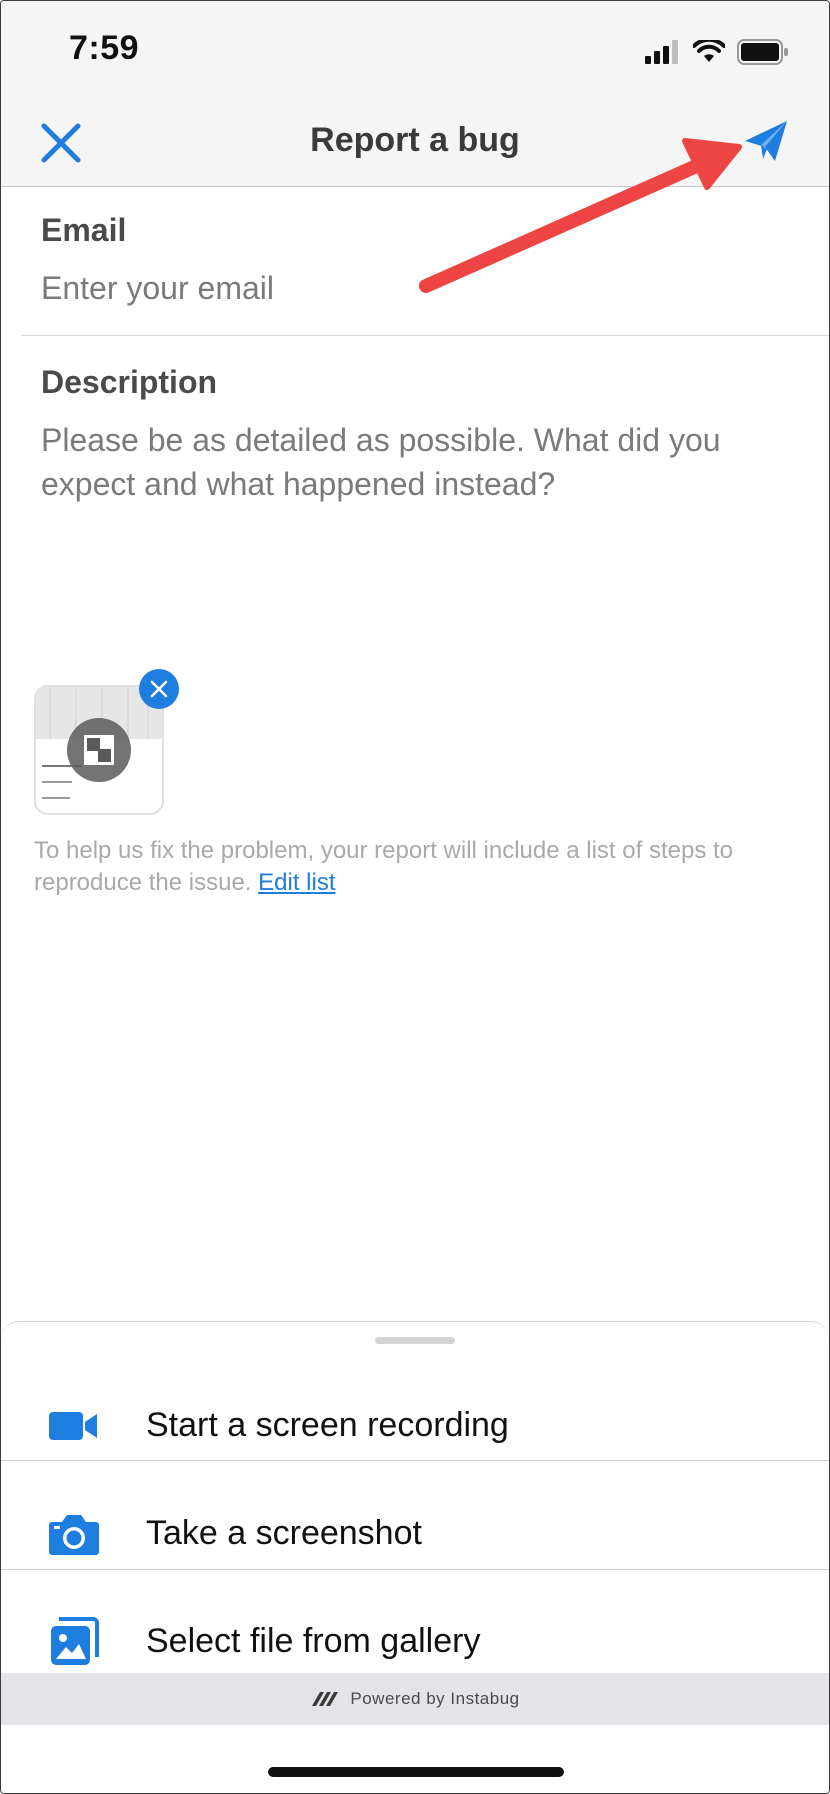 Image resolution: width=830 pixels, height=1794 pixels. I want to click on camera-icon, so click(74, 1534).